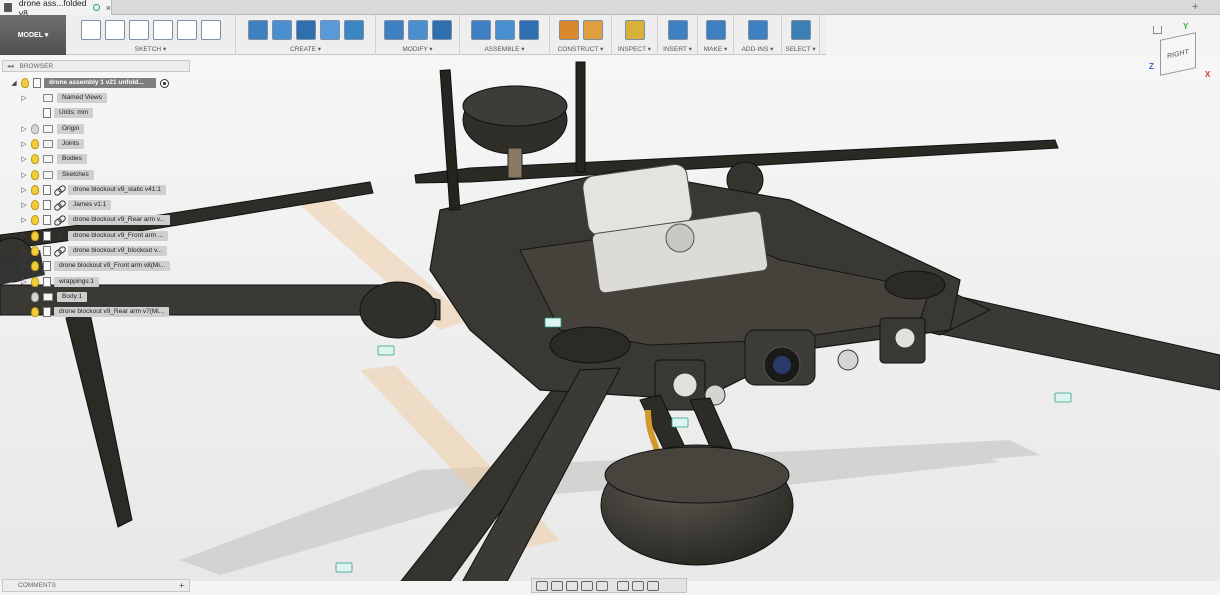 The width and height of the screenshot is (1220, 595). What do you see at coordinates (93, 190) in the screenshot?
I see `browser-node: ▷ drone blockout v9_static v41:1` at bounding box center [93, 190].